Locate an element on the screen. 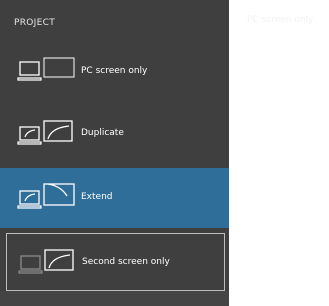 This screenshot has height=306, width=329. option-label: Extend is located at coordinates (97, 197).